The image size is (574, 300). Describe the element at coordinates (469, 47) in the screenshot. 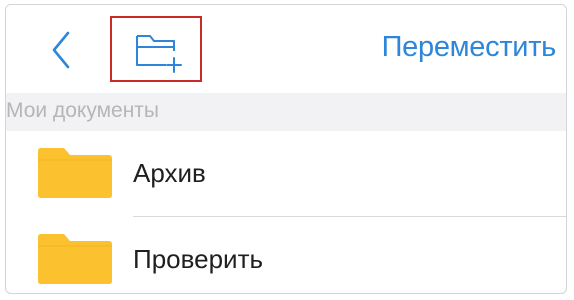

I see `move-button: Переместить` at that location.